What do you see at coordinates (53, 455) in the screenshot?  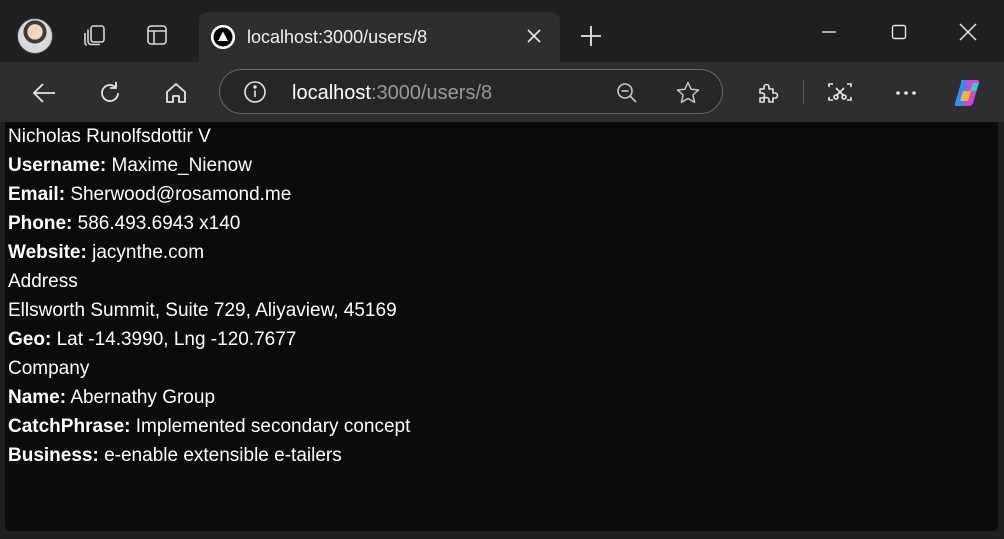 I see `business-label: Business:` at bounding box center [53, 455].